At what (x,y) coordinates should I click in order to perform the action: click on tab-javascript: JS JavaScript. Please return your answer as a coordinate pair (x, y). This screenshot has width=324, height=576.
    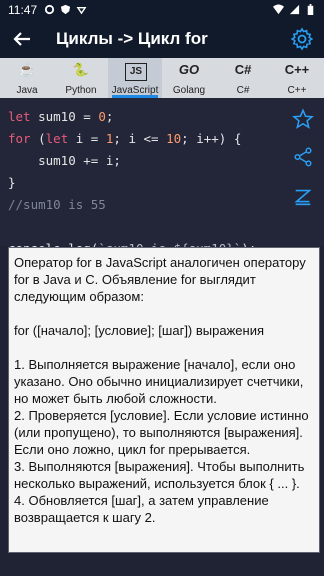
    Looking at the image, I should click on (135, 78).